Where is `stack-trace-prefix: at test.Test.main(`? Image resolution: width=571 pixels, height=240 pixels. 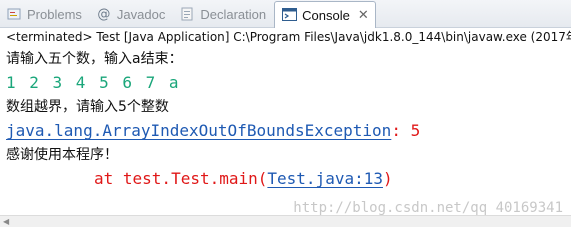 stack-trace-prefix: at test.Test.main( is located at coordinates (181, 178).